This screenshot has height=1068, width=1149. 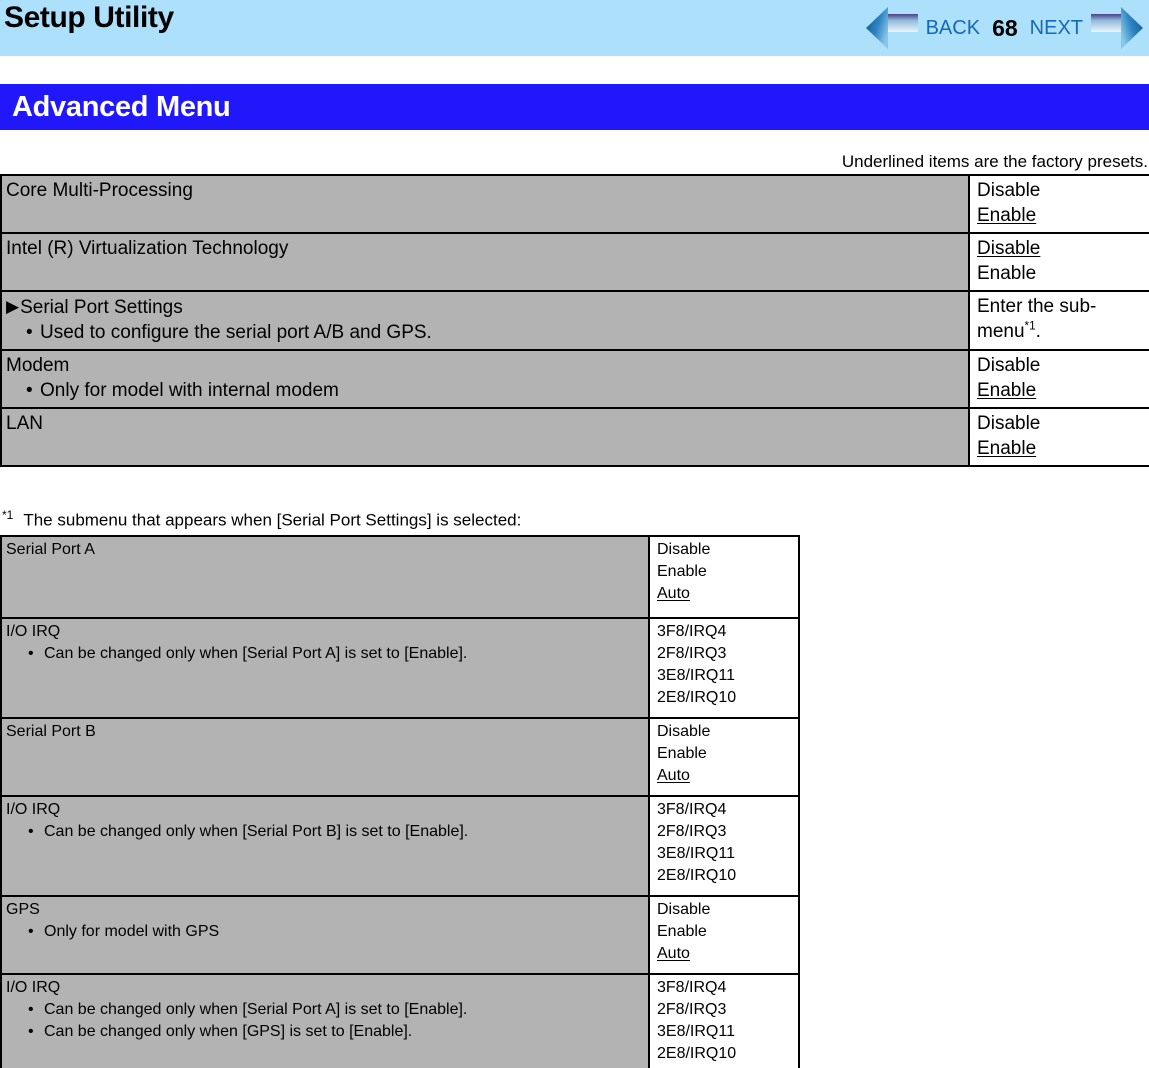 What do you see at coordinates (51, 731) in the screenshot?
I see `setting-name: Serial Port B` at bounding box center [51, 731].